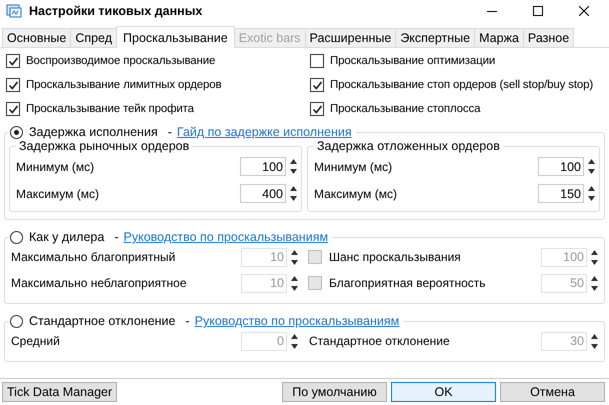 This screenshot has height=405, width=609. What do you see at coordinates (66, 237) in the screenshot?
I see `radio-label: Как у дилера` at bounding box center [66, 237].